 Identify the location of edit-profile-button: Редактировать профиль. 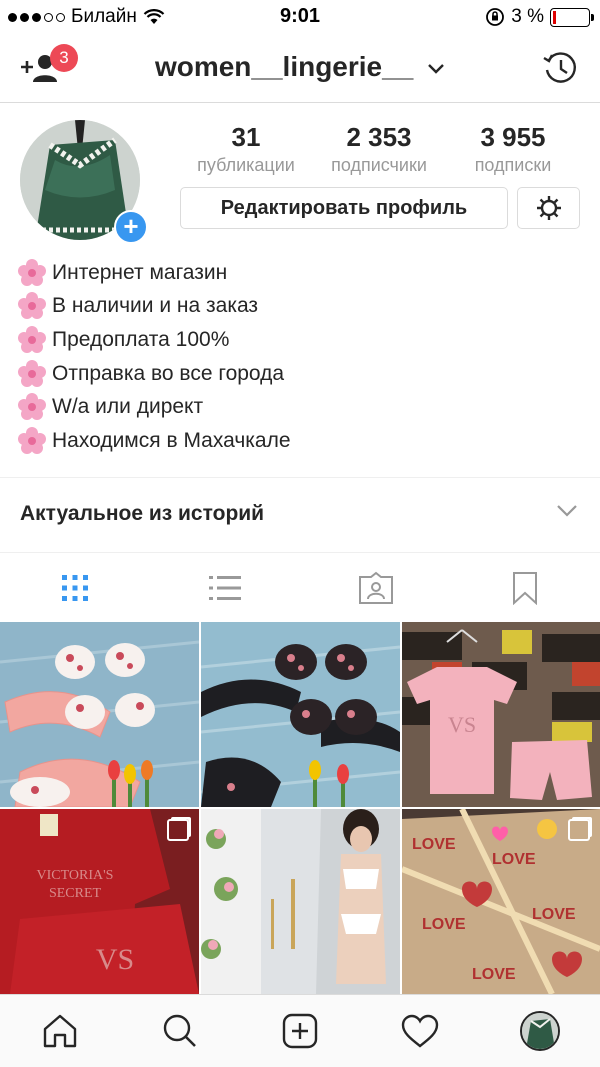
(344, 208).